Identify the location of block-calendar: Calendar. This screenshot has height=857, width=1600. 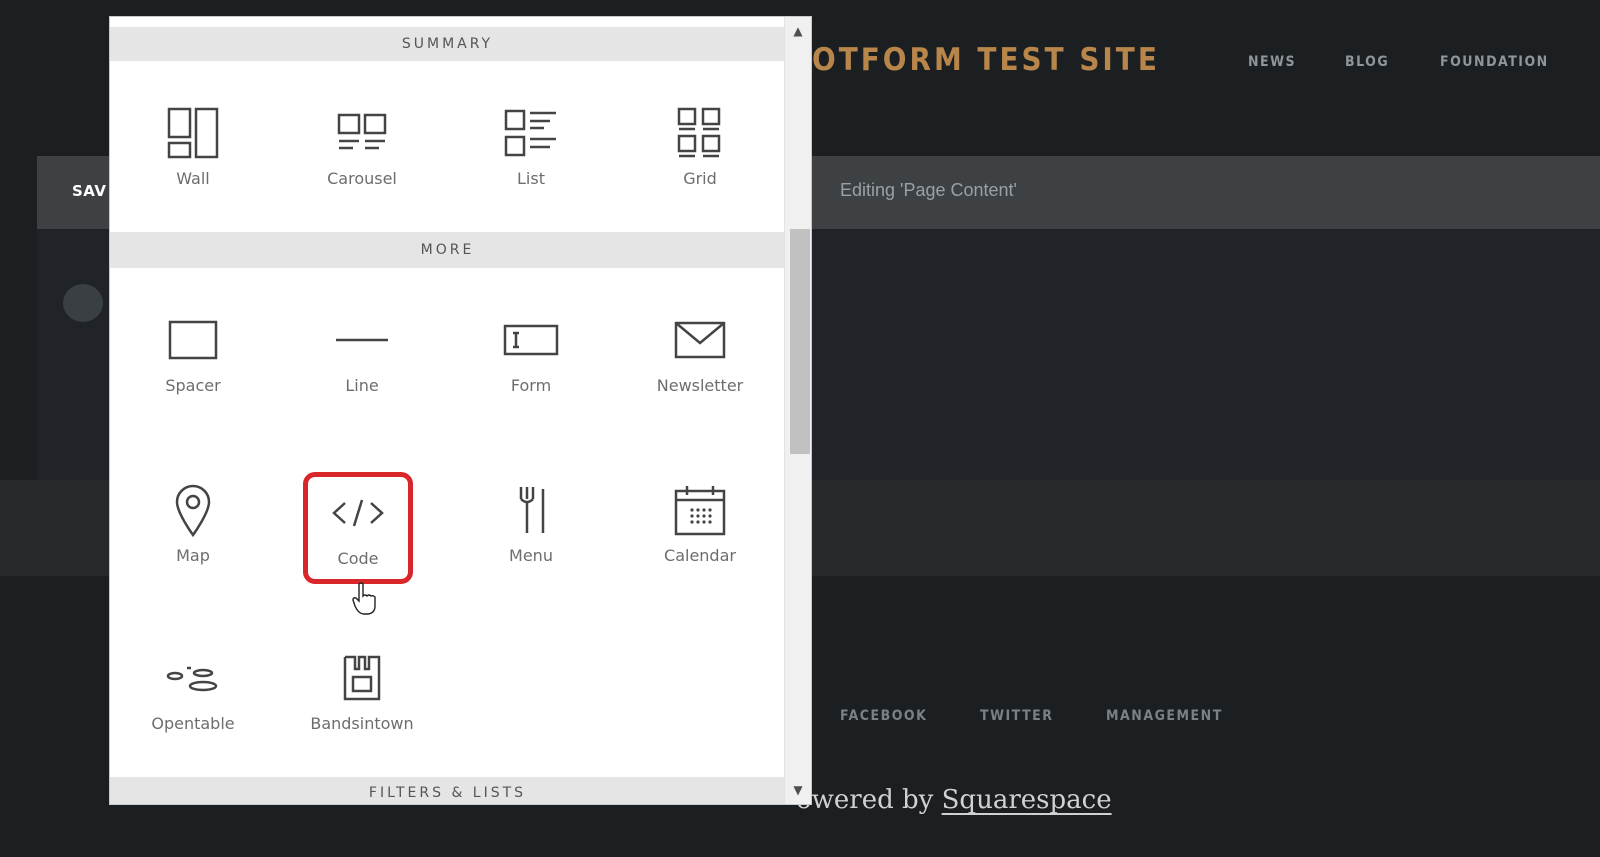
(700, 530).